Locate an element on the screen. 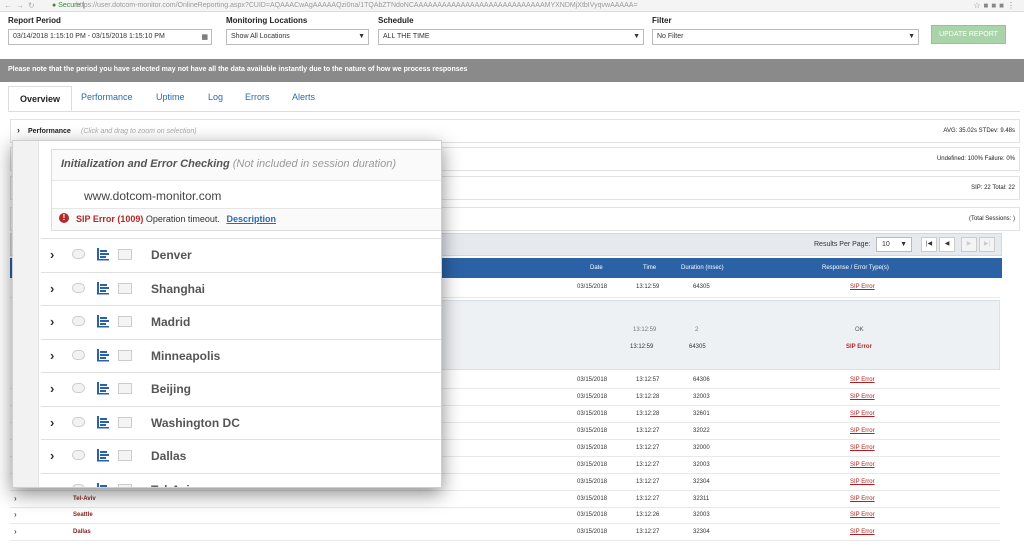  row-location: Tel-Aviv is located at coordinates (84, 499).